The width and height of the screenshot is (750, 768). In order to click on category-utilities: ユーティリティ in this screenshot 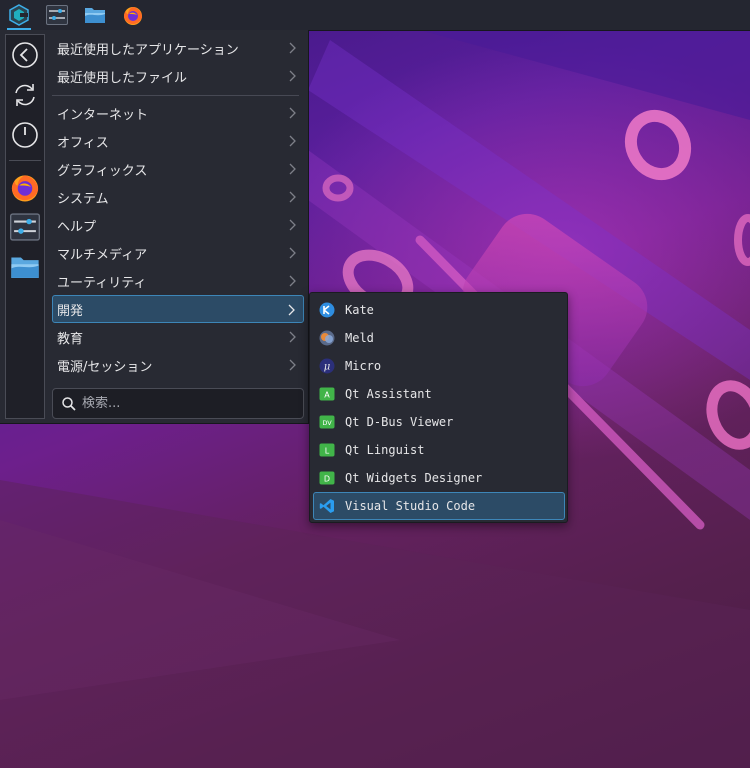, I will do `click(178, 281)`.